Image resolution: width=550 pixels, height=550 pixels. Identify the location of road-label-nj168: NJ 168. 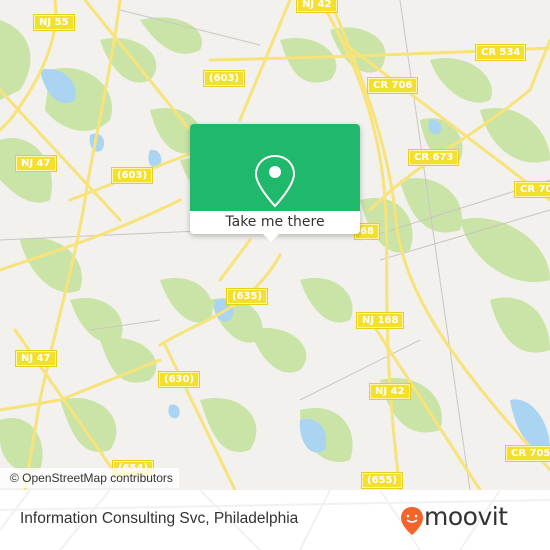
(380, 320).